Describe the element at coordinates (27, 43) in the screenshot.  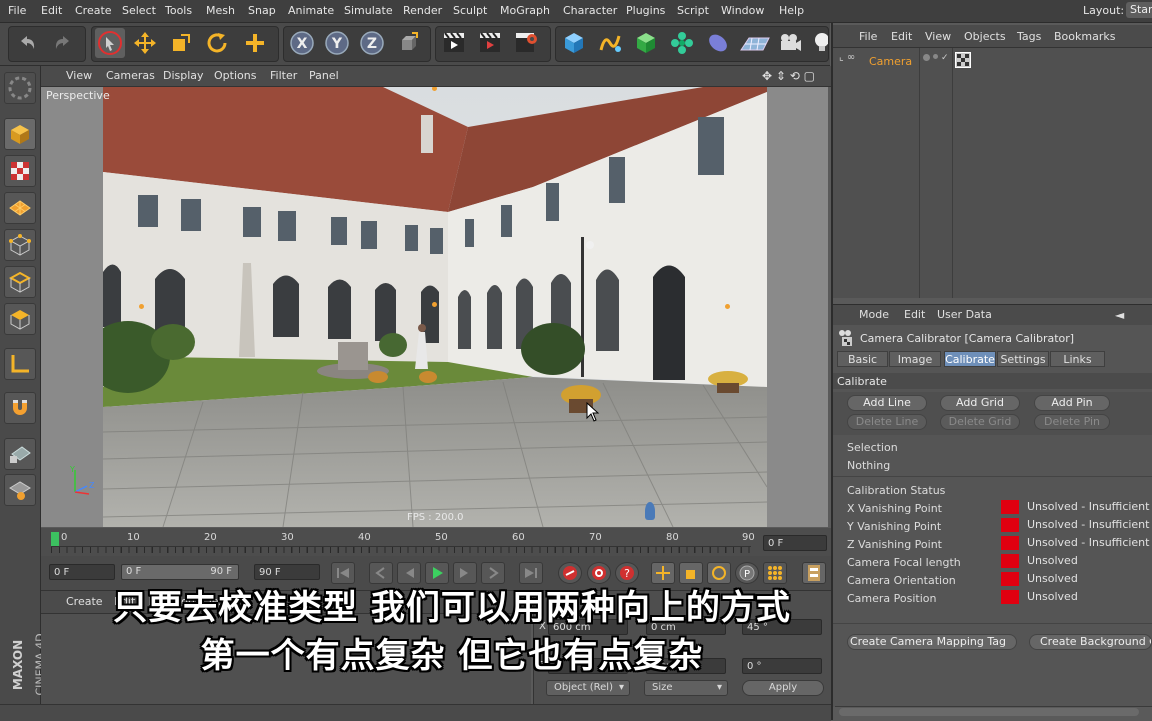
I see `undo-icon` at that location.